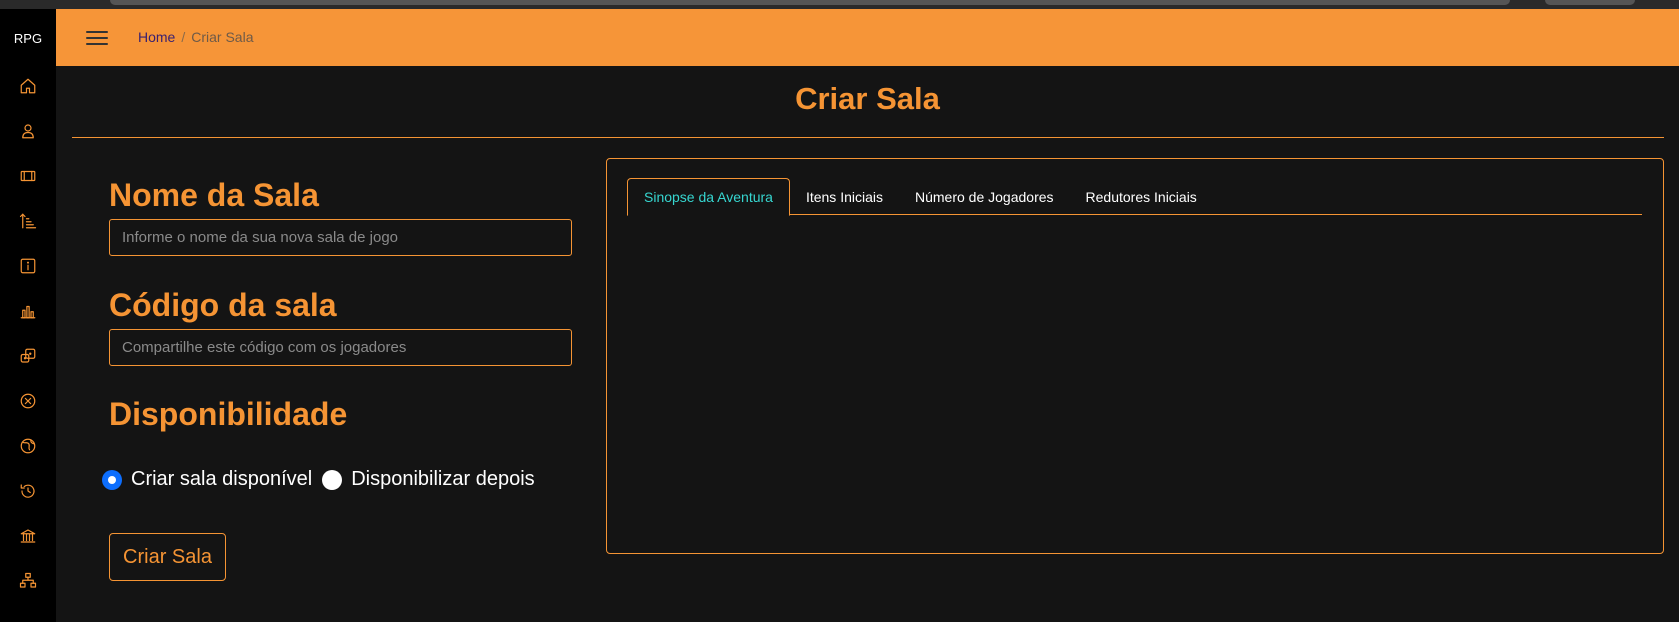 This screenshot has height=622, width=1679. I want to click on tab-initial-reducers: Redutores Iniciais, so click(1141, 196).